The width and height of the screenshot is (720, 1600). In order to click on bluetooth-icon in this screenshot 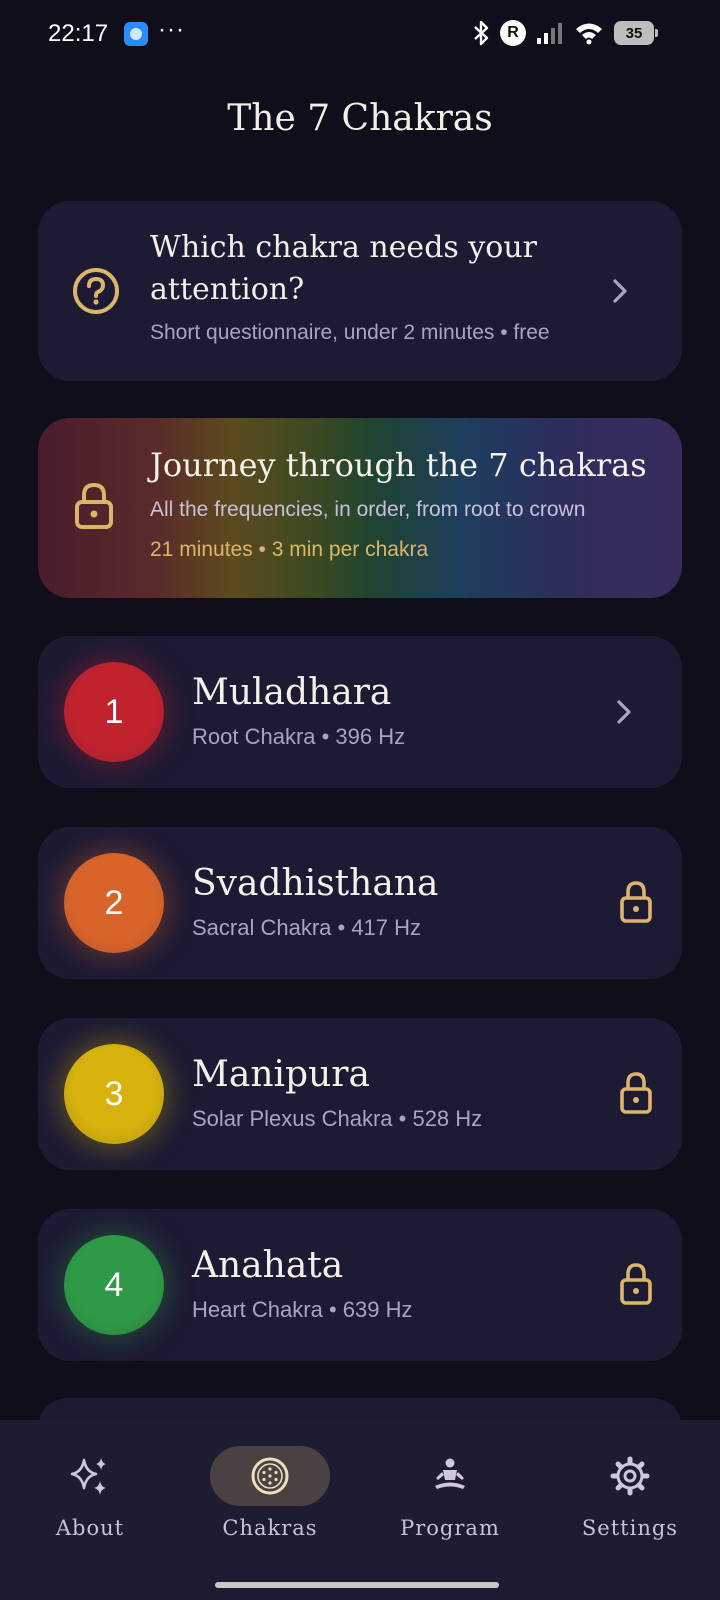, I will do `click(481, 33)`.